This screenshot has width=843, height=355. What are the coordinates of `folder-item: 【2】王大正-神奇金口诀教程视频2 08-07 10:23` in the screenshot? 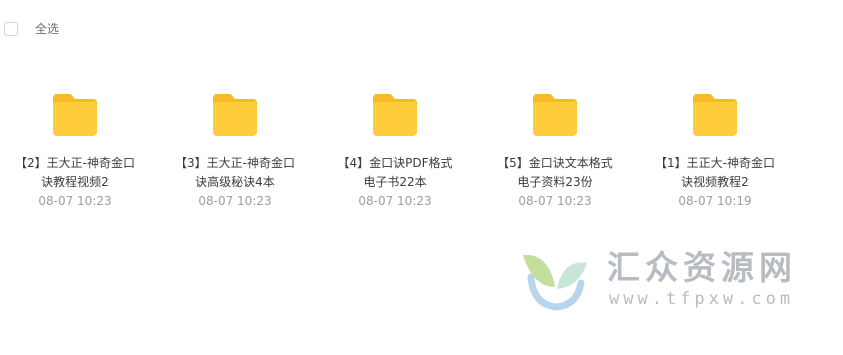 It's located at (75, 150).